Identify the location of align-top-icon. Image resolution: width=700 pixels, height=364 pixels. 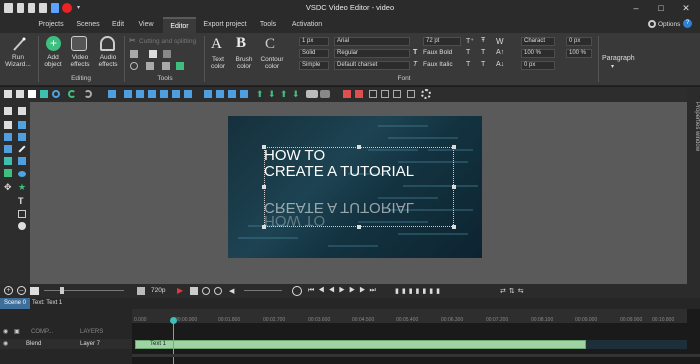
(164, 94).